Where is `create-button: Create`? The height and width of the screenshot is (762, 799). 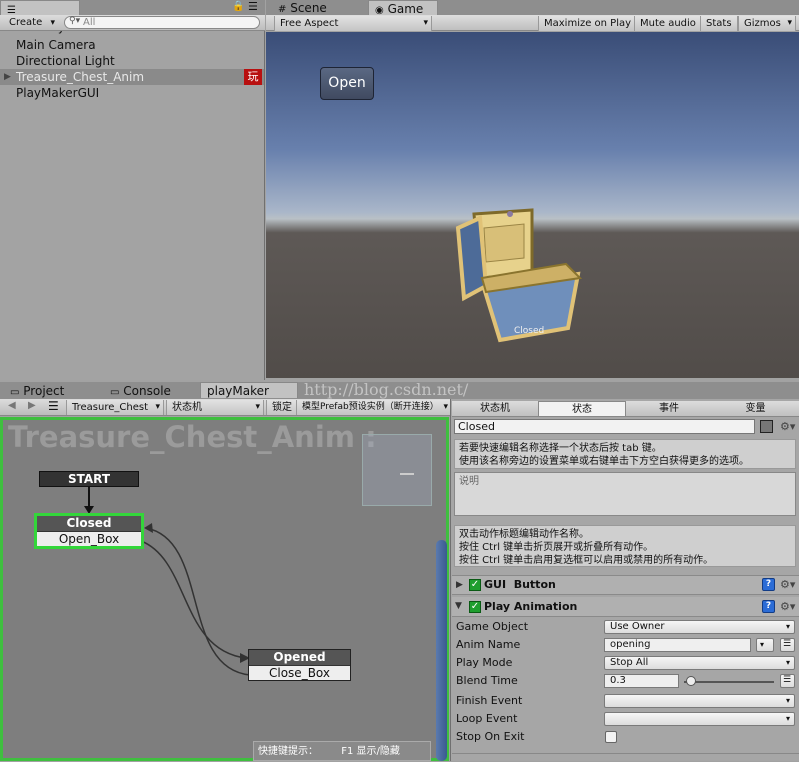
create-button: Create is located at coordinates (31, 23).